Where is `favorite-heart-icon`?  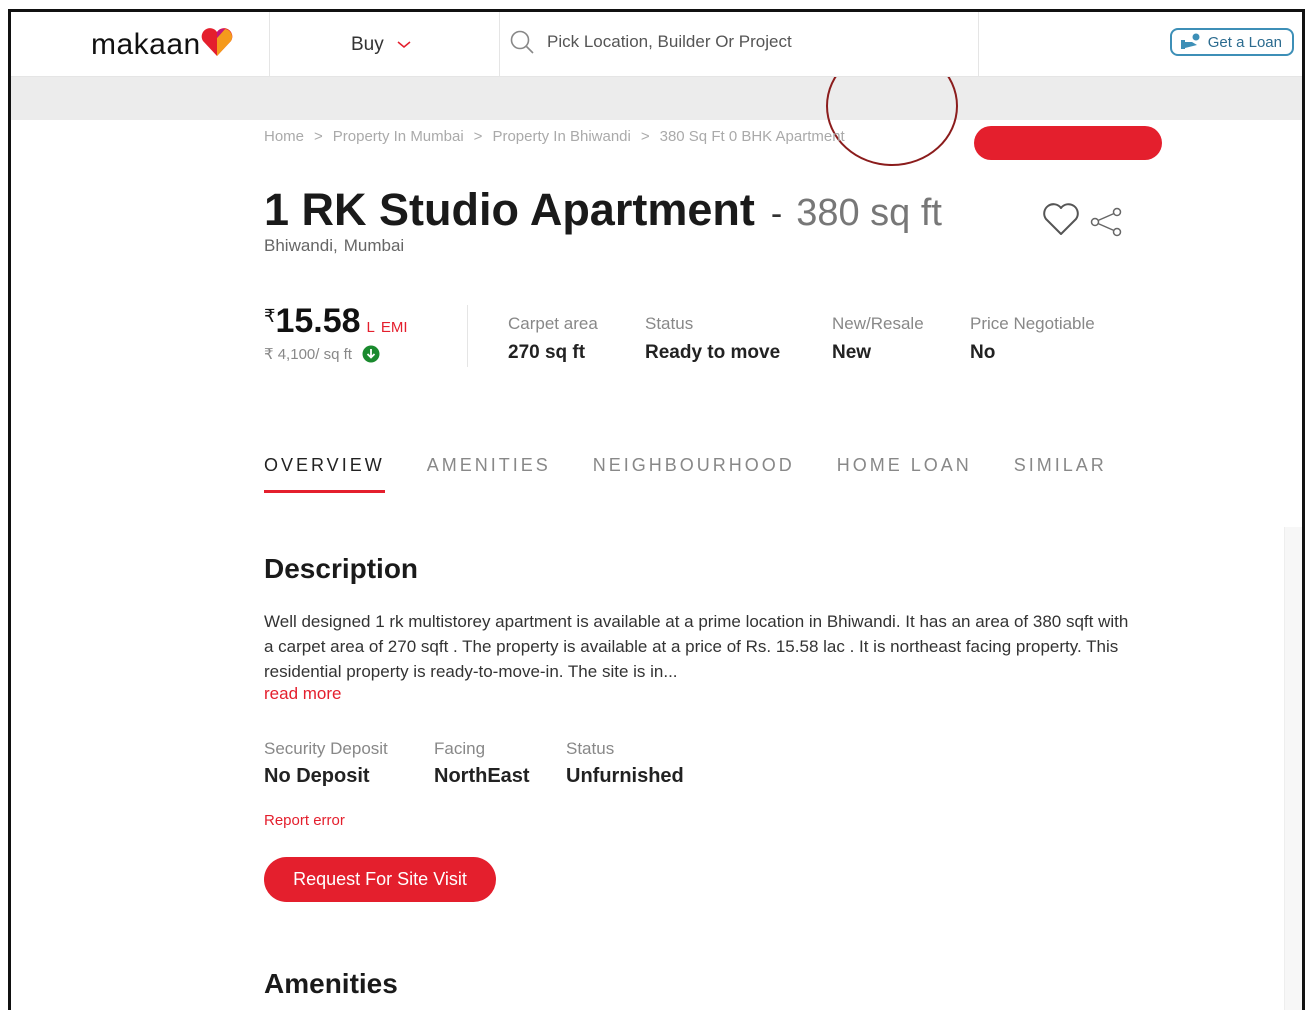
favorite-heart-icon is located at coordinates (1061, 220).